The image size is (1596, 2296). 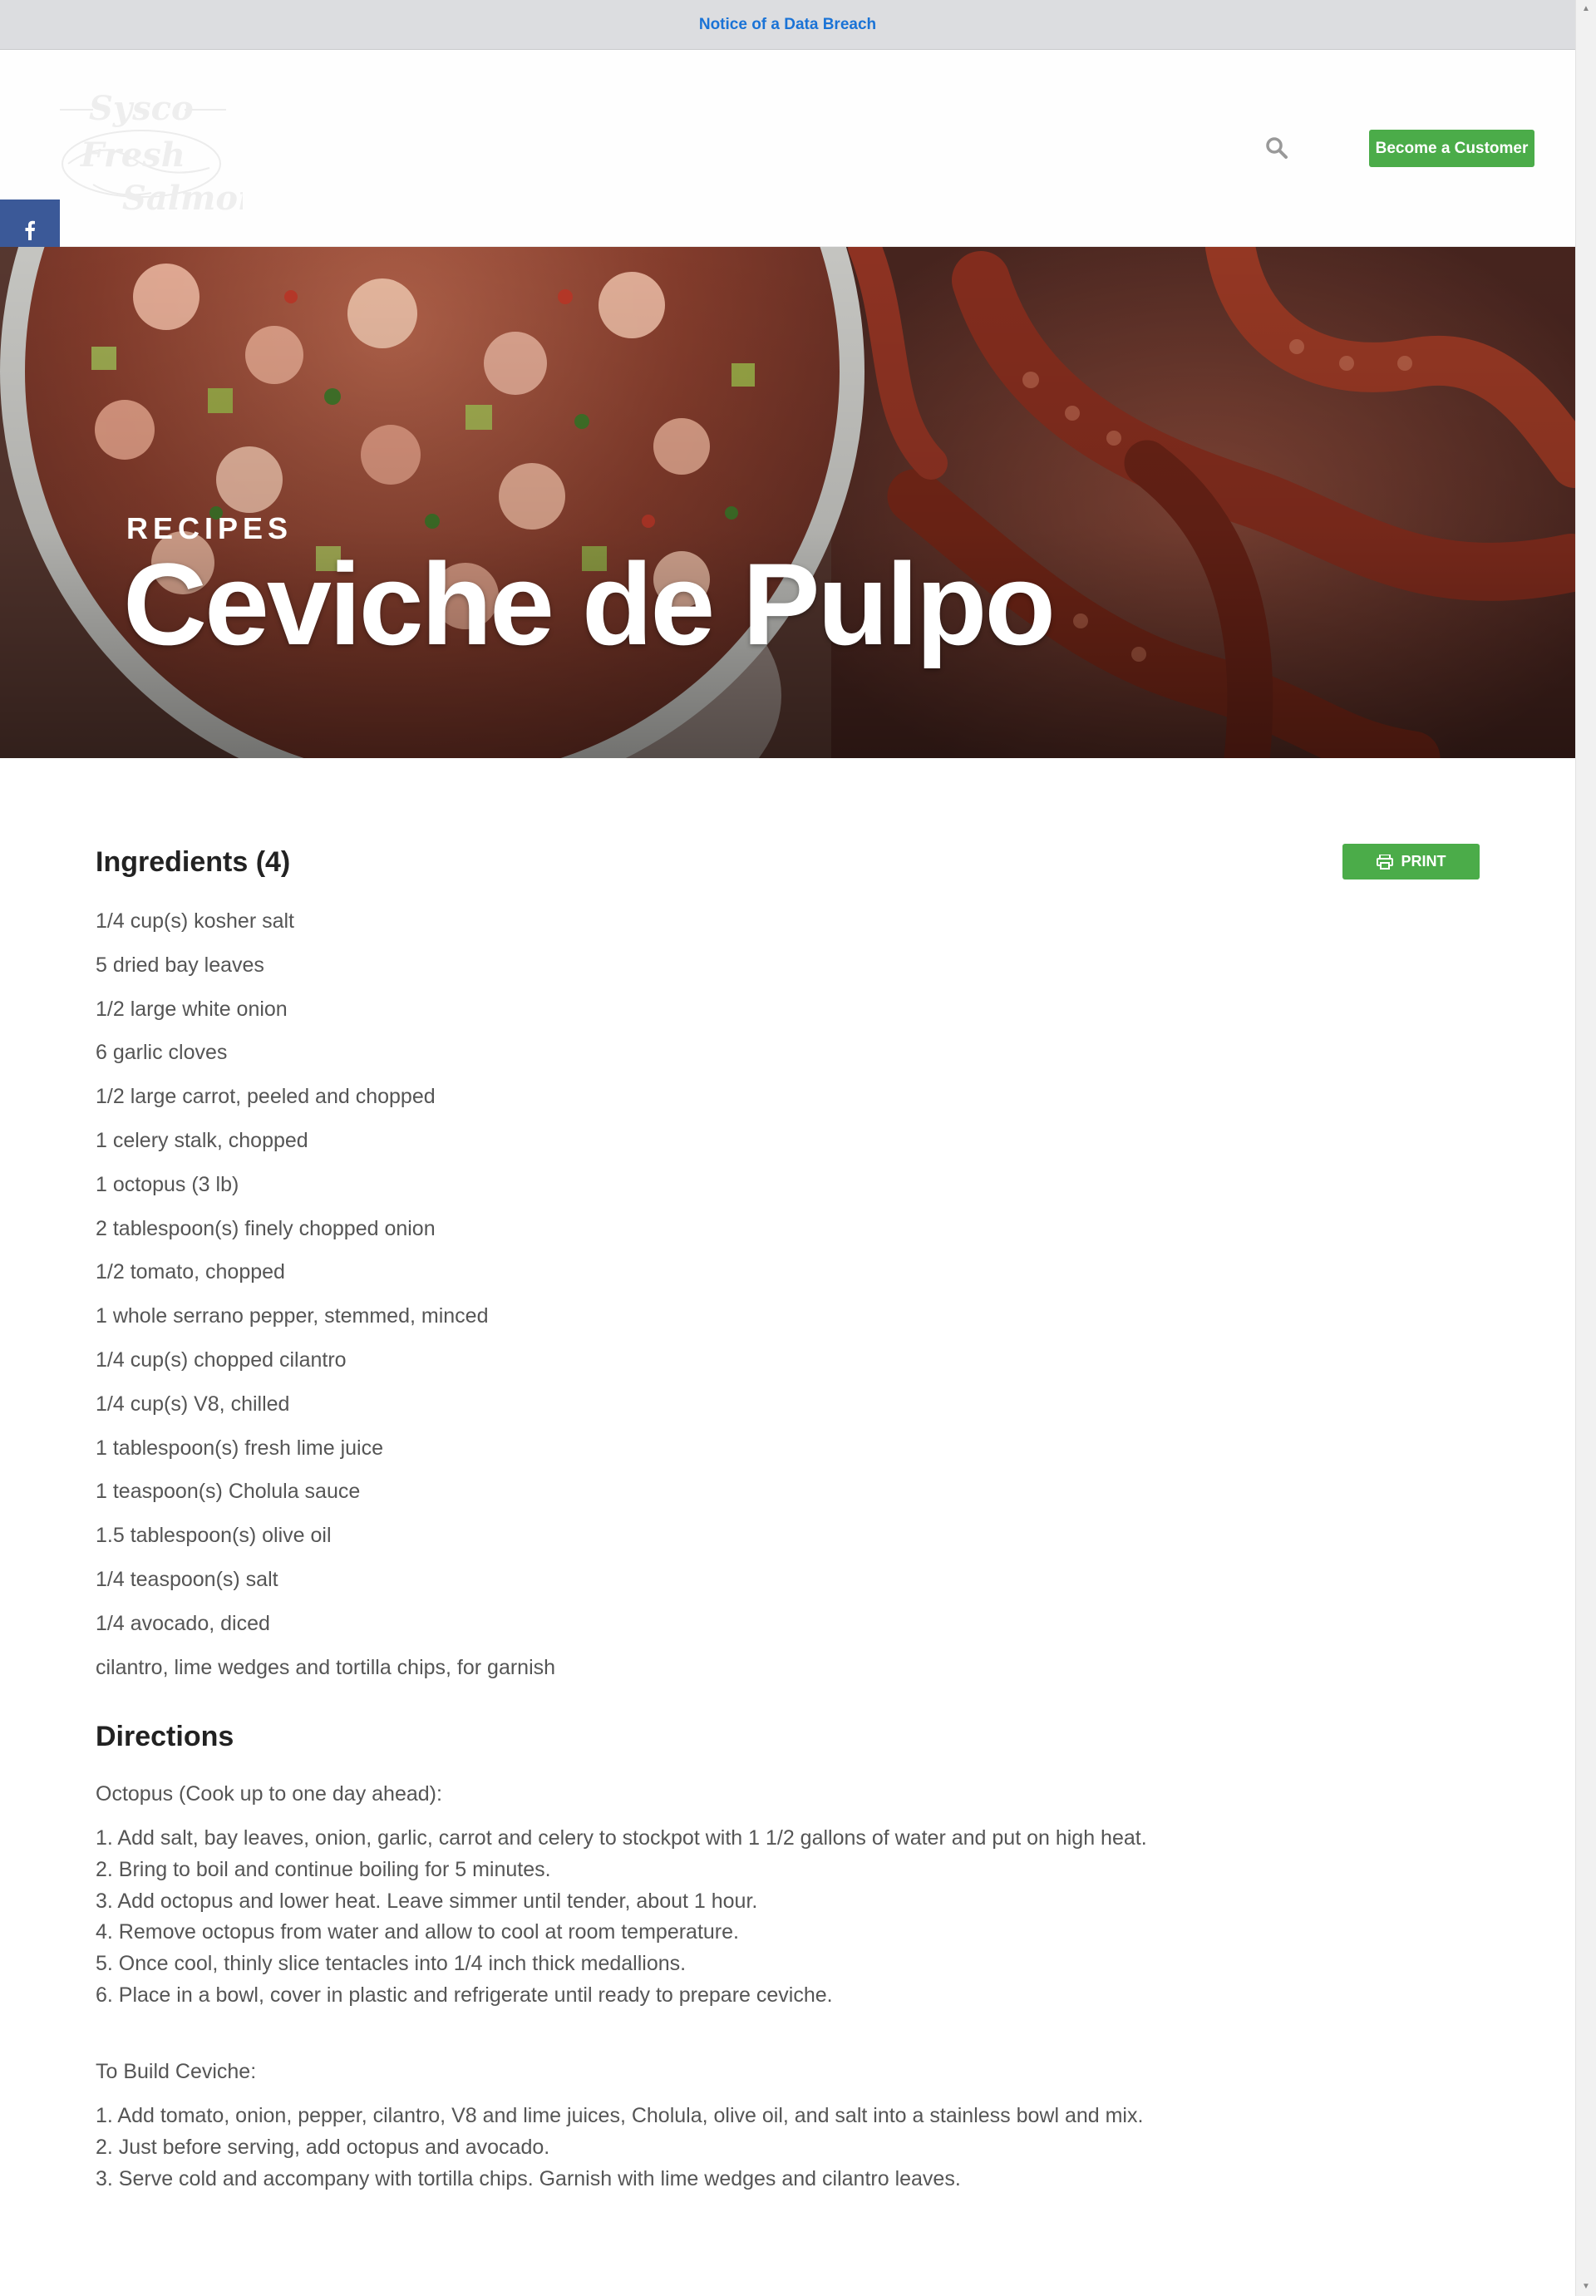 What do you see at coordinates (1586, 2287) in the screenshot?
I see `scroll-down-arrow-icon: ▼` at bounding box center [1586, 2287].